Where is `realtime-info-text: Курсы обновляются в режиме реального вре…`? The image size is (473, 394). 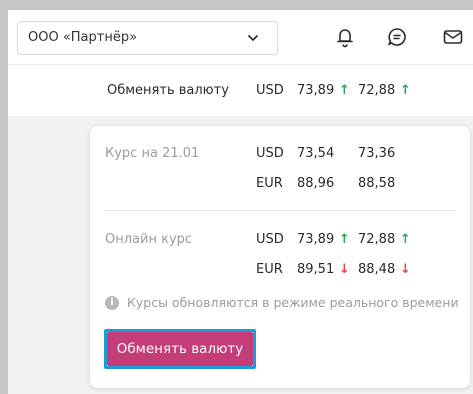 realtime-info-text: Курсы обновляются в режиме реального вре… is located at coordinates (293, 302).